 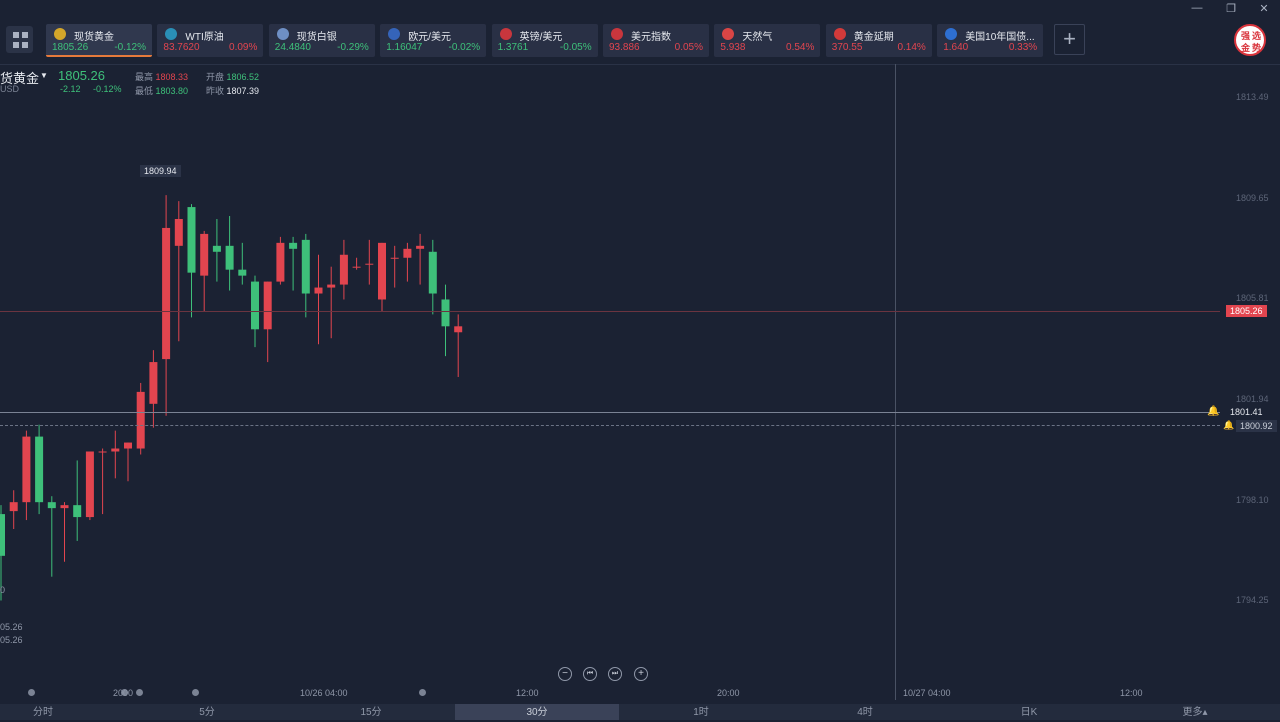 I want to click on tab-timeframe-selected: 30分, so click(x=537, y=712).